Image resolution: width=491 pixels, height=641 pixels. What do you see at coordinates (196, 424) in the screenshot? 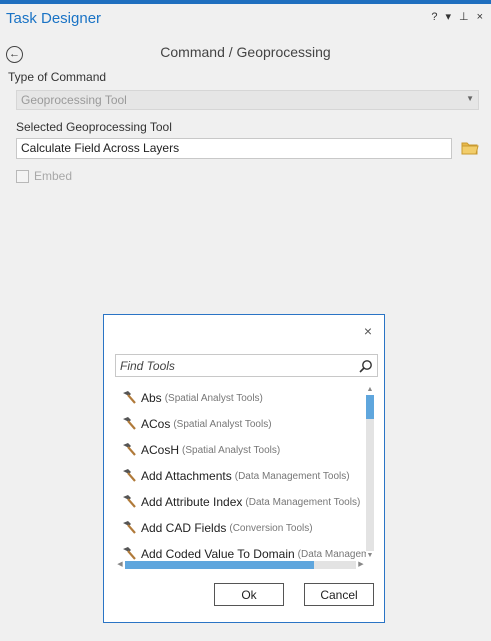
I see `tool-list-item: ACos (Spatial Analyst Tools)` at bounding box center [196, 424].